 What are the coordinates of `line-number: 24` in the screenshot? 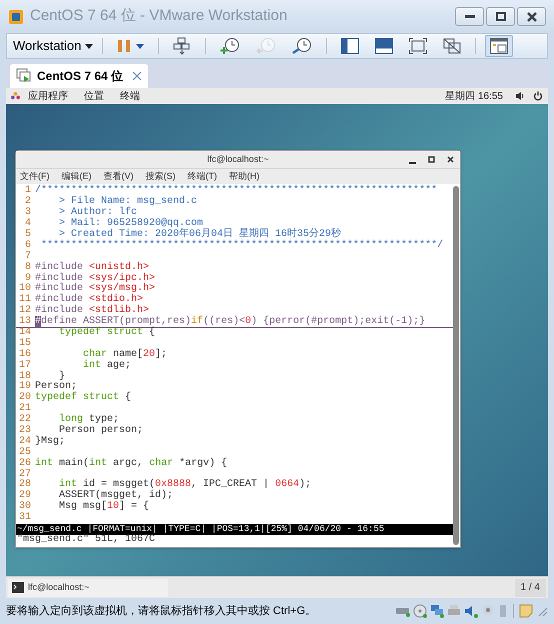 It's located at (25, 441).